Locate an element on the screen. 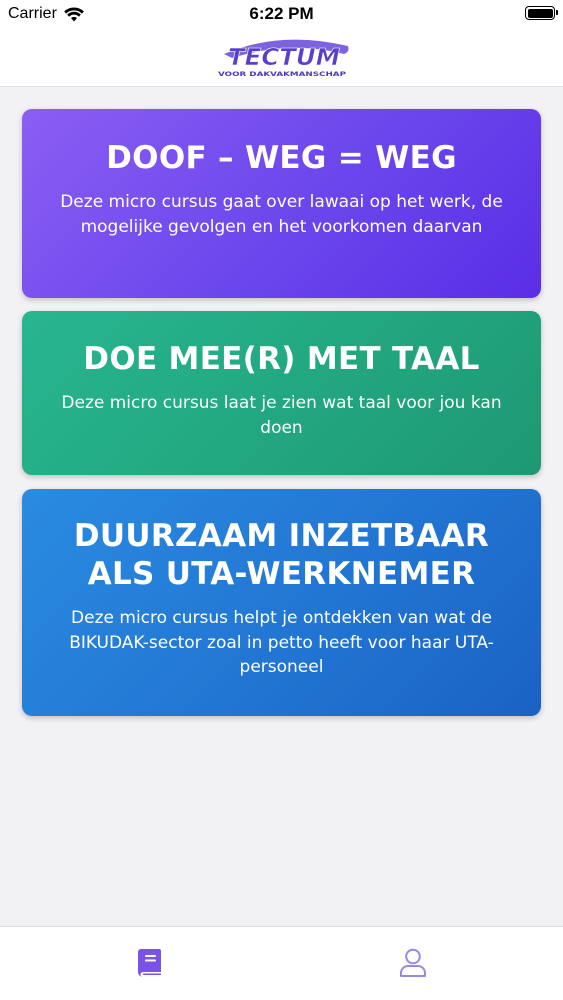 The image size is (563, 1000). book-icon is located at coordinates (149, 963).